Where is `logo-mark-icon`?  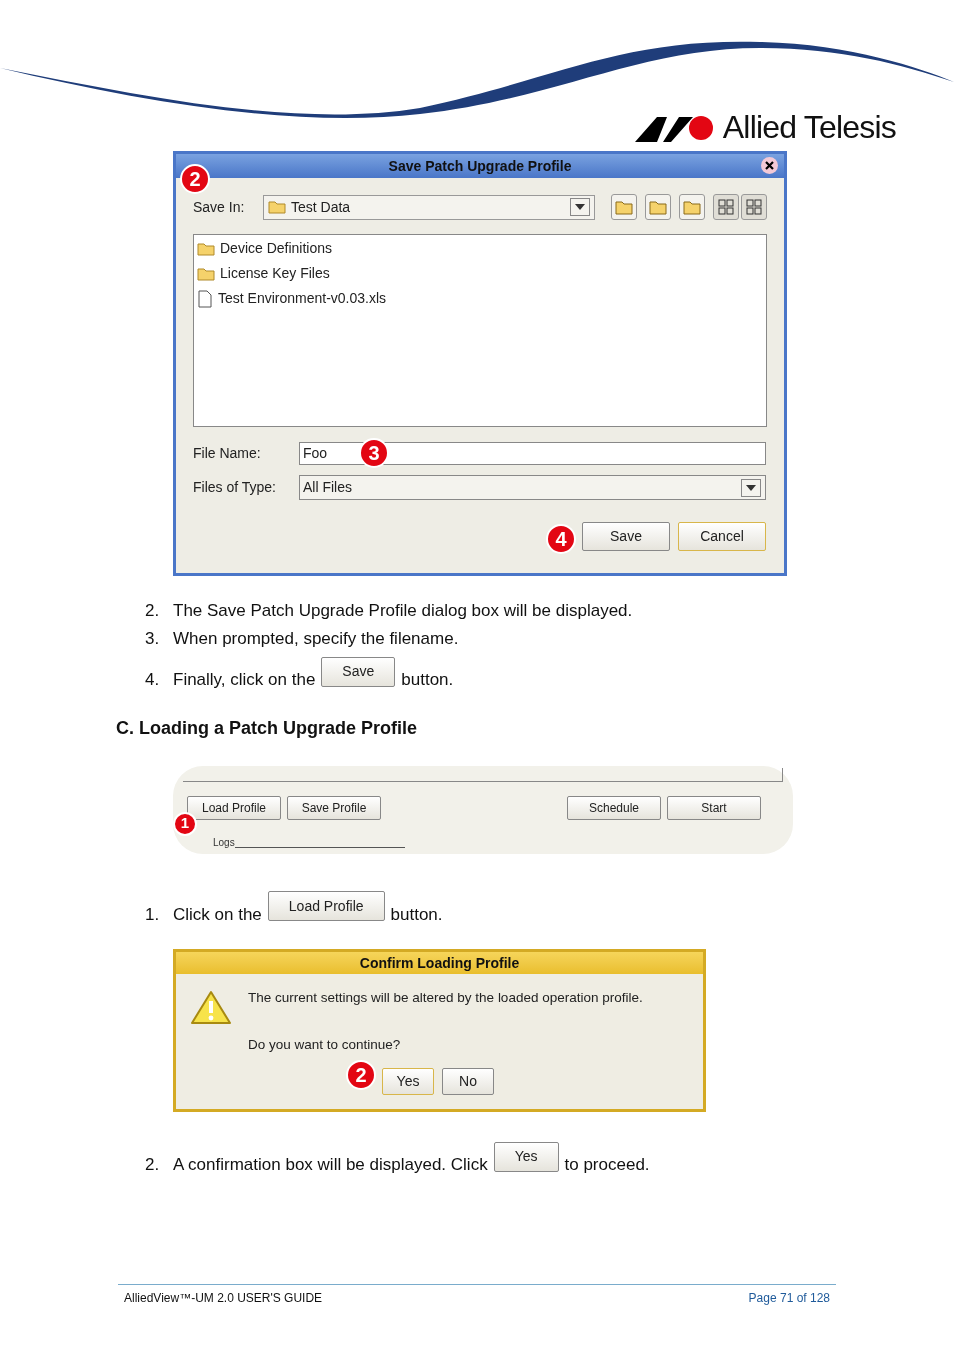 logo-mark-icon is located at coordinates (674, 129).